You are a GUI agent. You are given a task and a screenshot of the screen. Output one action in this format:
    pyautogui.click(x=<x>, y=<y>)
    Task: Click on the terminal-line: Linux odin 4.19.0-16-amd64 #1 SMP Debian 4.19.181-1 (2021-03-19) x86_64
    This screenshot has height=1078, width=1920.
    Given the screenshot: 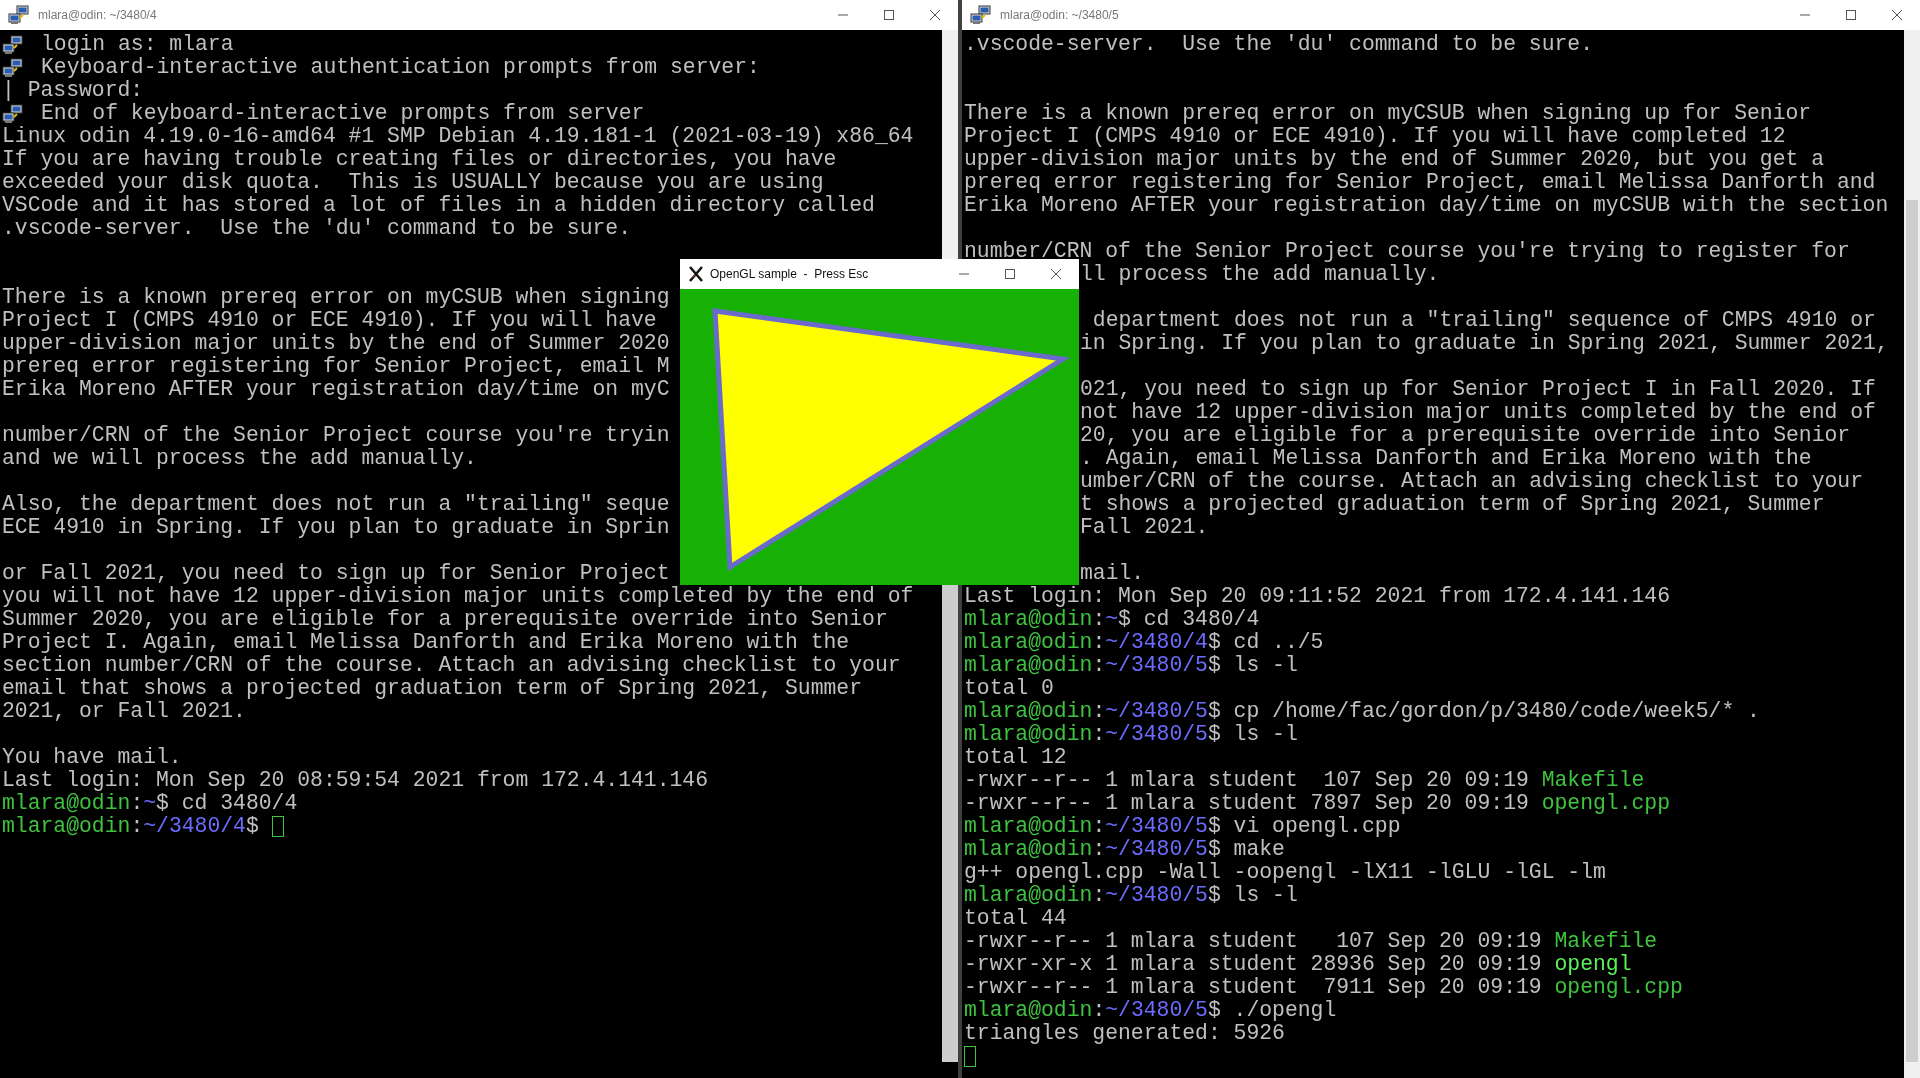 What is the action you would take?
    pyautogui.click(x=458, y=136)
    